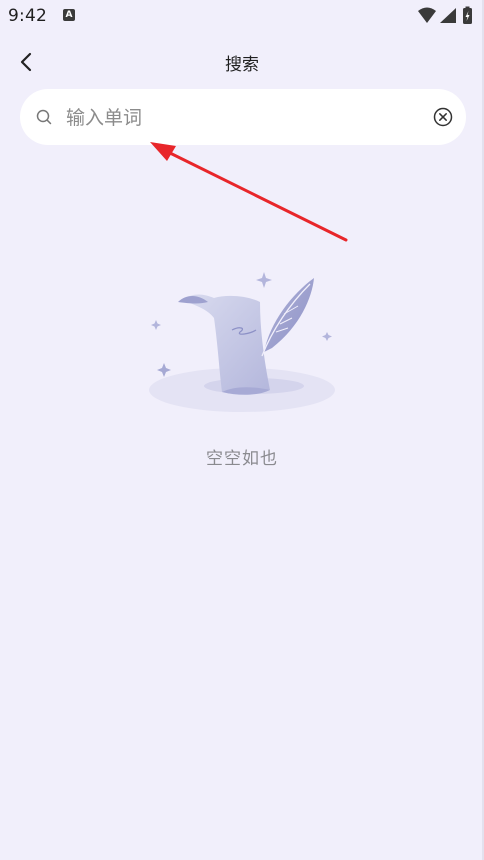  I want to click on search-input, so click(246, 118).